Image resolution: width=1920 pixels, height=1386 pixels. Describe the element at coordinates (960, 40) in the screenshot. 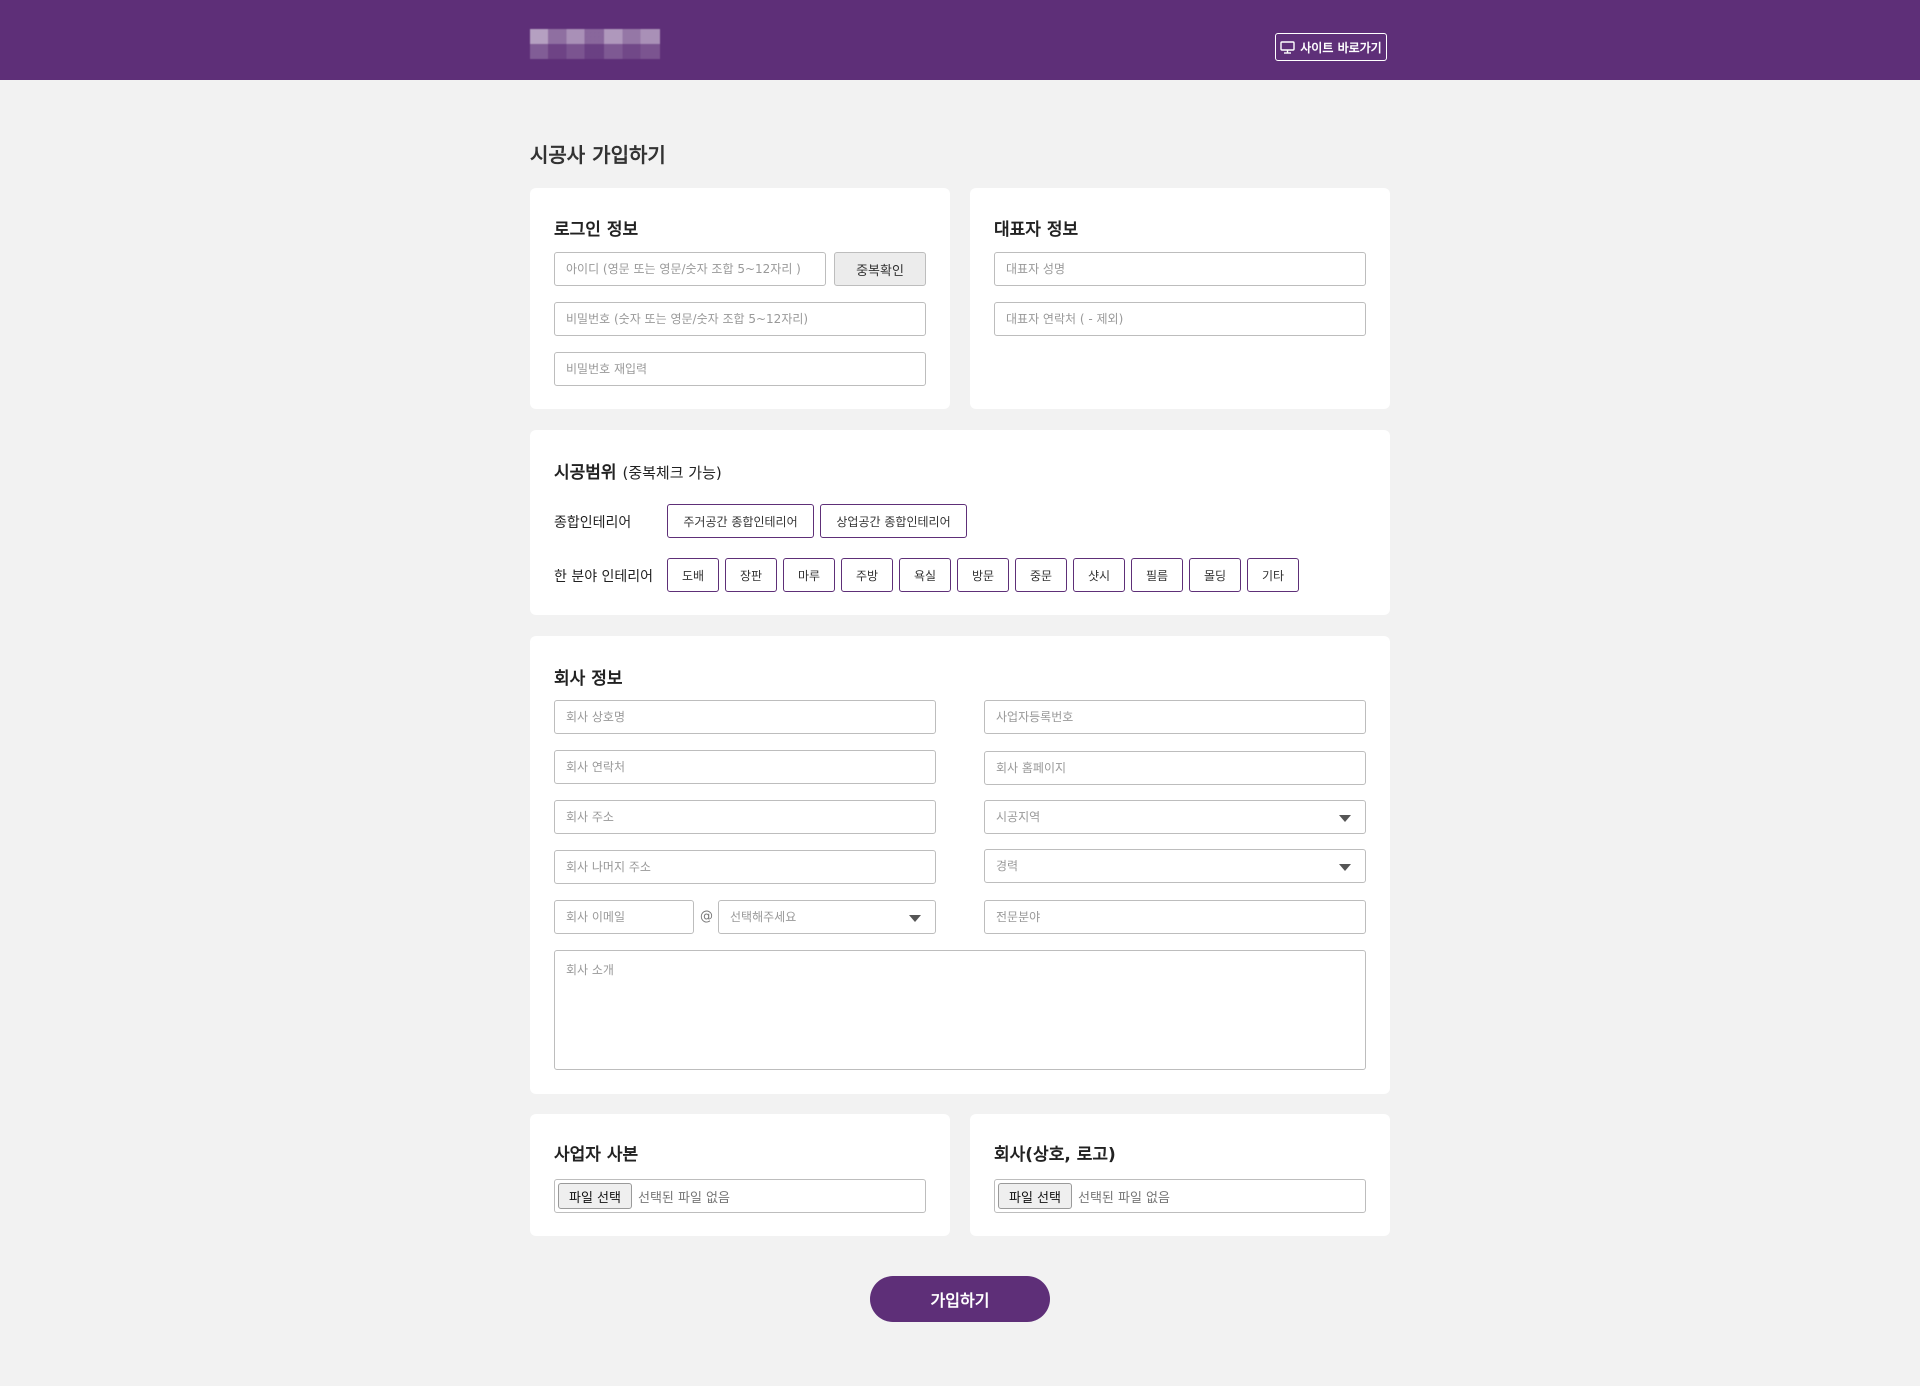

I see `header: 사이트 바로가기` at that location.